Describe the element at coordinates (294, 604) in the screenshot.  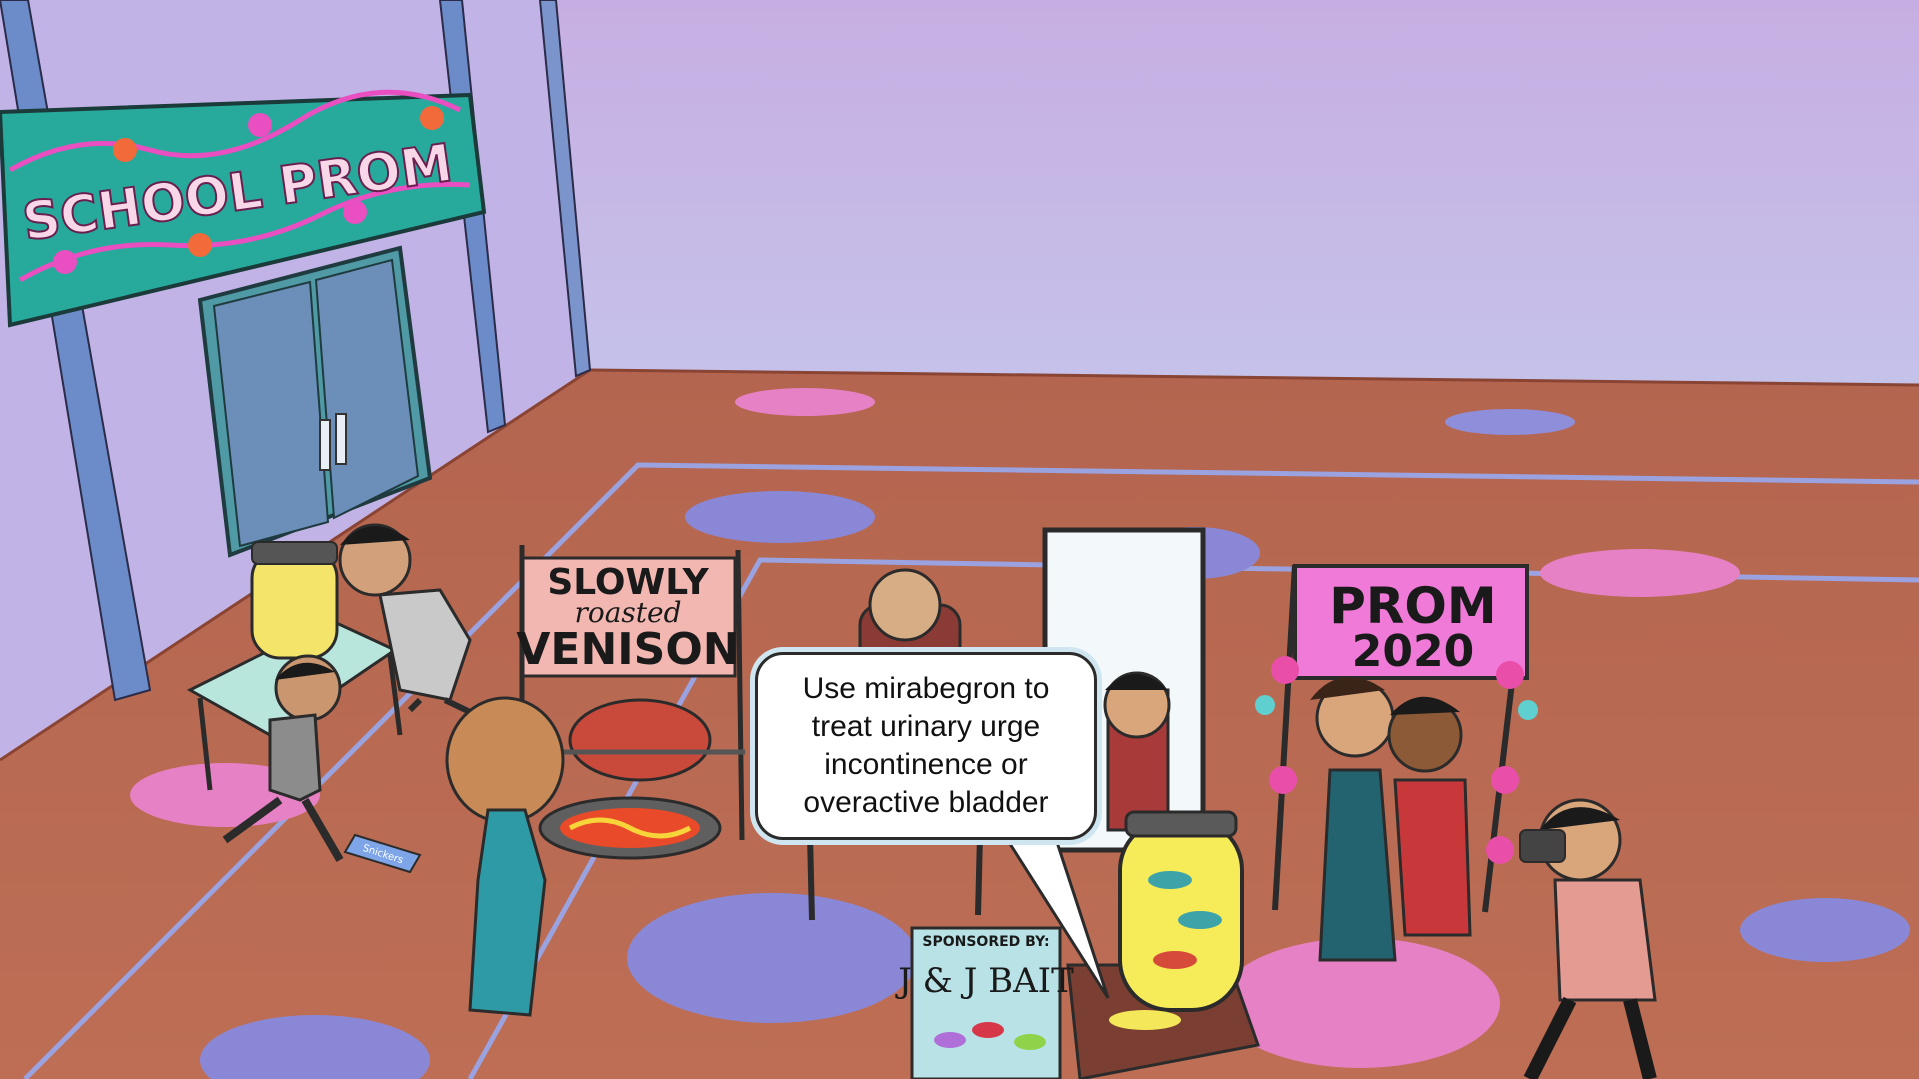
I see `punch-jar` at that location.